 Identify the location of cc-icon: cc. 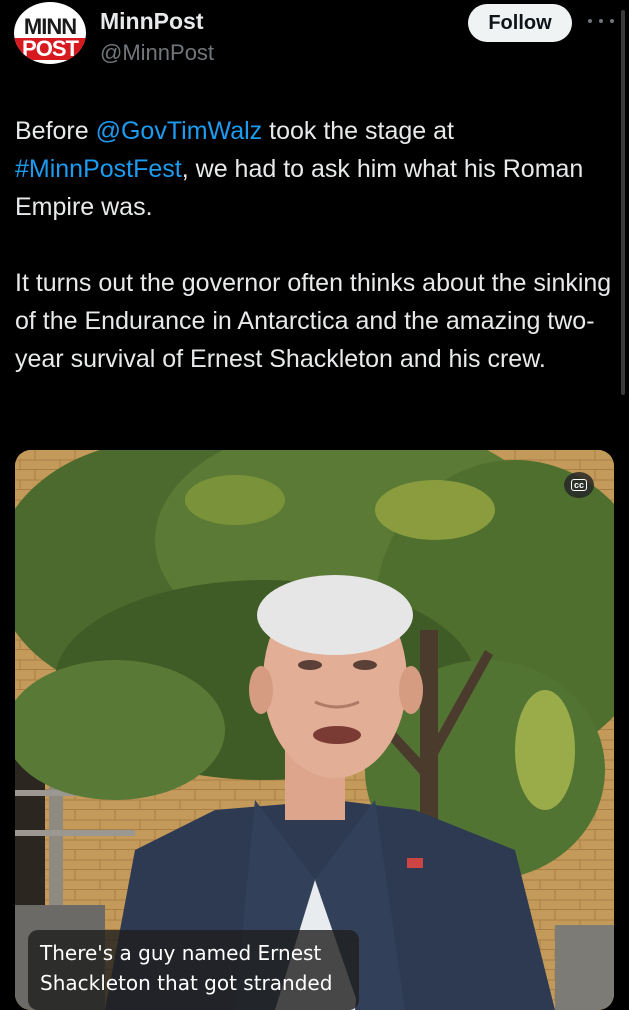
(578, 485).